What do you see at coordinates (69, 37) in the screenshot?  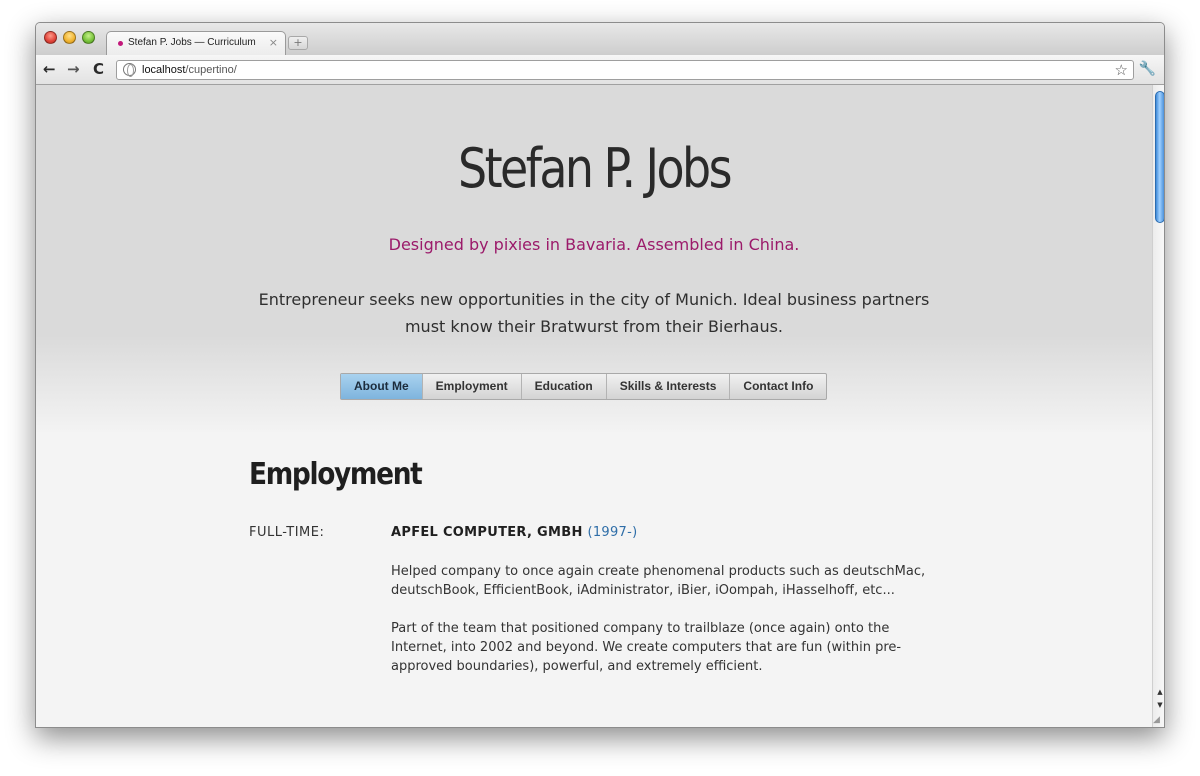 I see `minimize-window-button` at bounding box center [69, 37].